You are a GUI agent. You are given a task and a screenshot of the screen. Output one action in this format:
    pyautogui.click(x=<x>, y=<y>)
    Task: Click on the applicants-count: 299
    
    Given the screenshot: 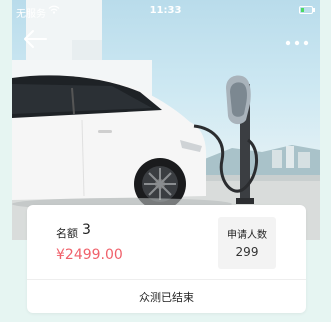 What is the action you would take?
    pyautogui.click(x=247, y=252)
    